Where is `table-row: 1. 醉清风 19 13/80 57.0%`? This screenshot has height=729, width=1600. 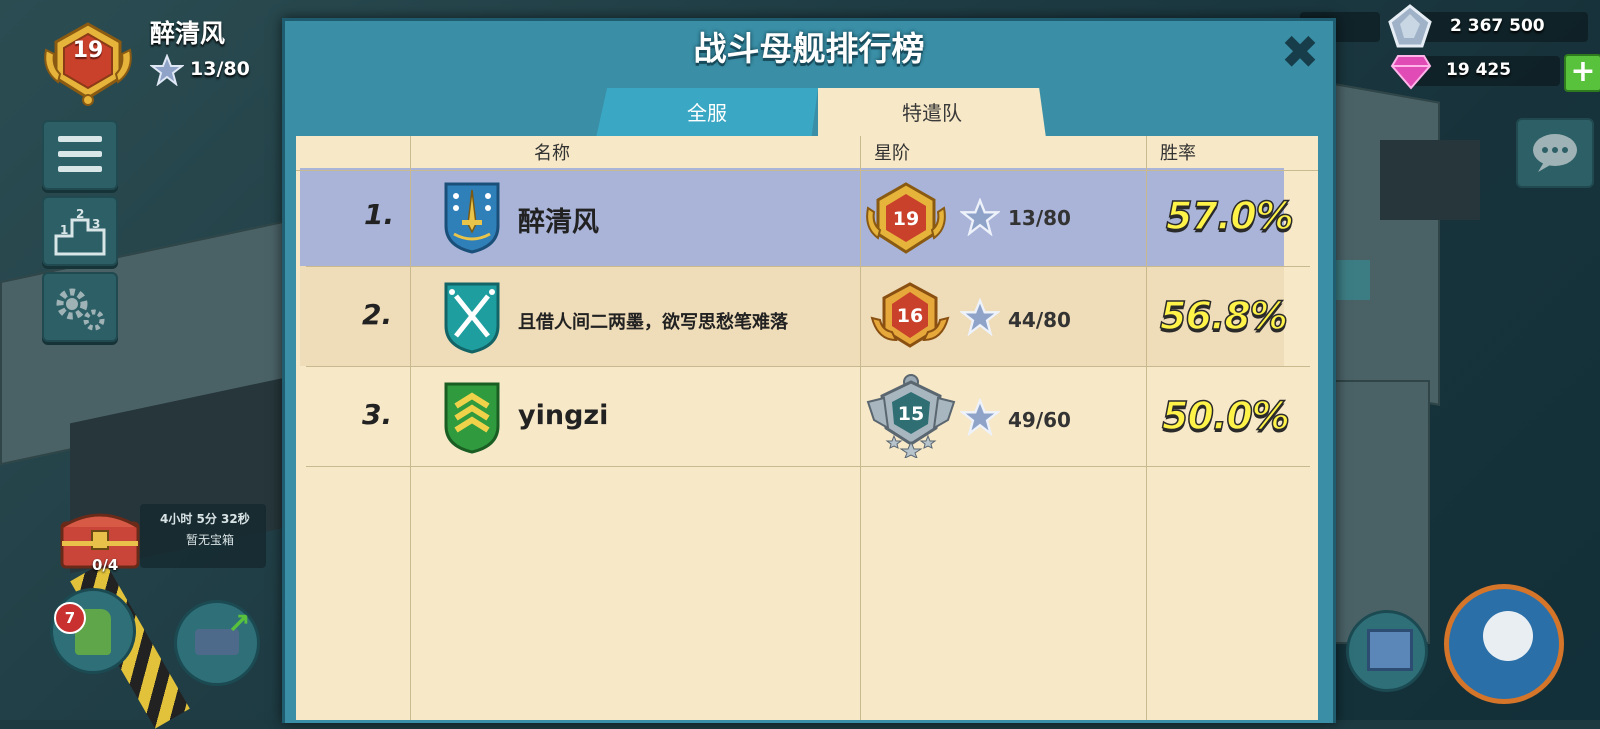
table-row: 1. 醉清风 19 13/80 57.0% is located at coordinates (797, 217).